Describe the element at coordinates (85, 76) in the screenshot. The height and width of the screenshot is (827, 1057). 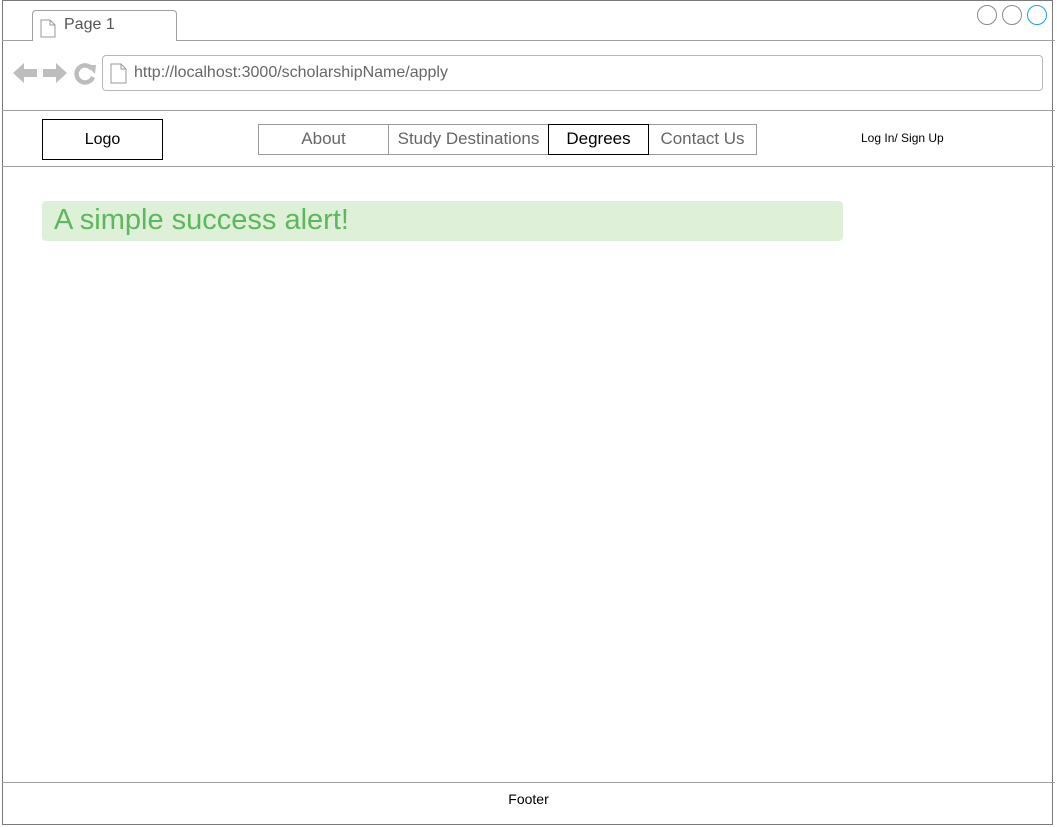
I see `reload-icon` at that location.